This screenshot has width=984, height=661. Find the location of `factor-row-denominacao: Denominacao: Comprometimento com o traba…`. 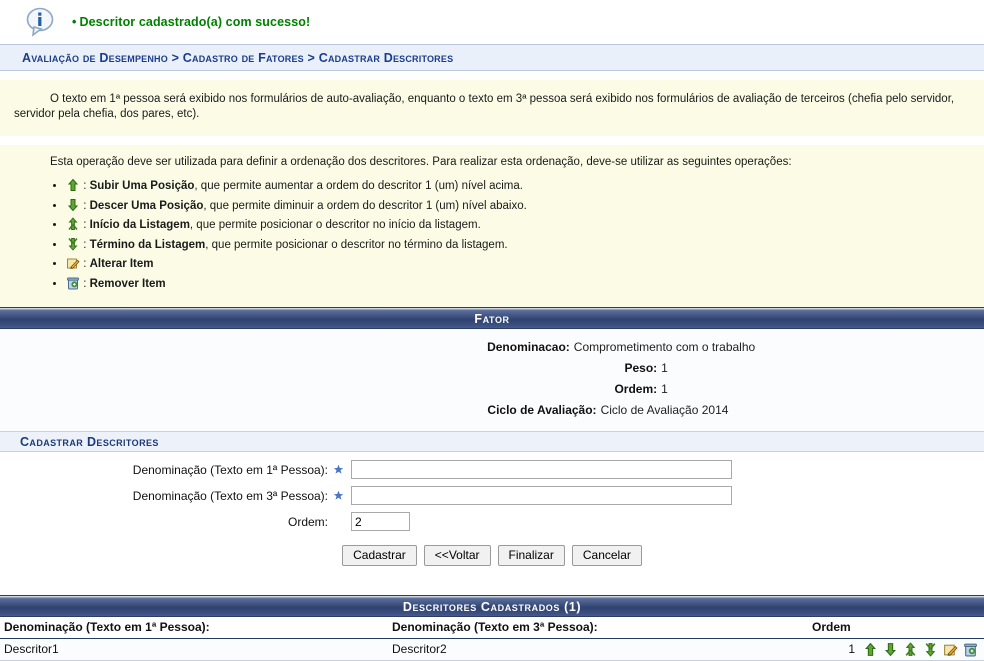

factor-row-denominacao: Denominacao: Comprometimento com o traba… is located at coordinates (492, 347).